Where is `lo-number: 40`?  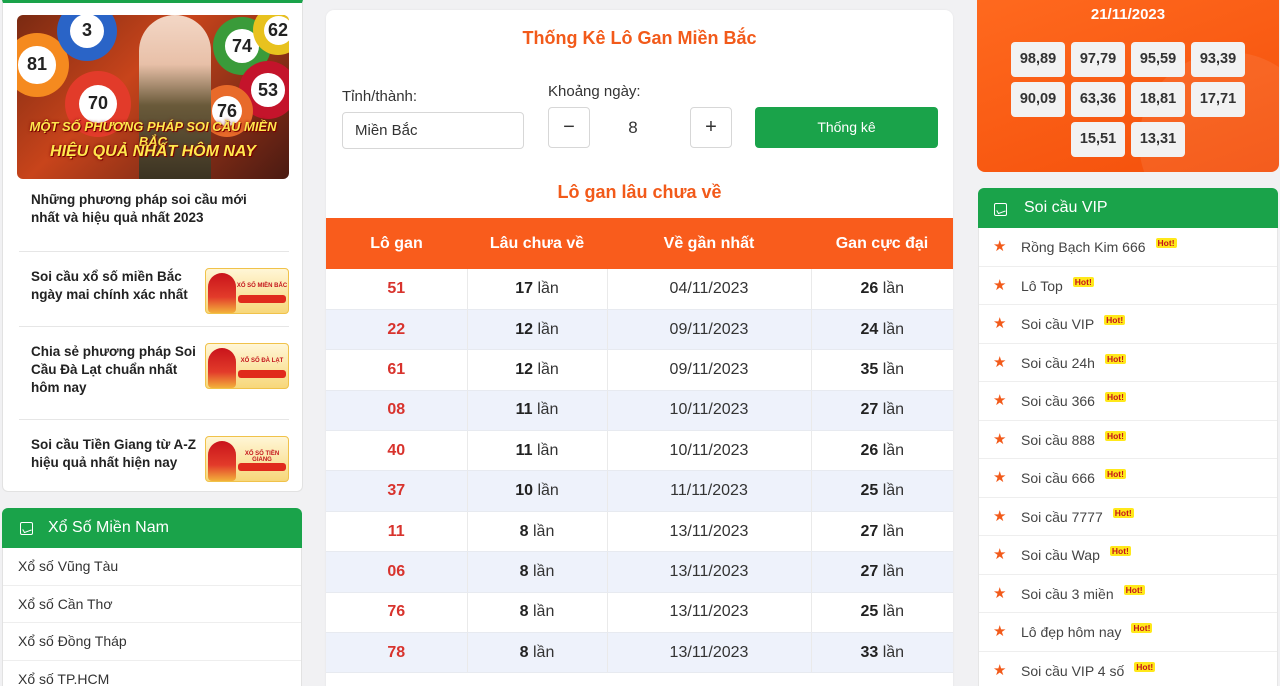
lo-number: 40 is located at coordinates (397, 451).